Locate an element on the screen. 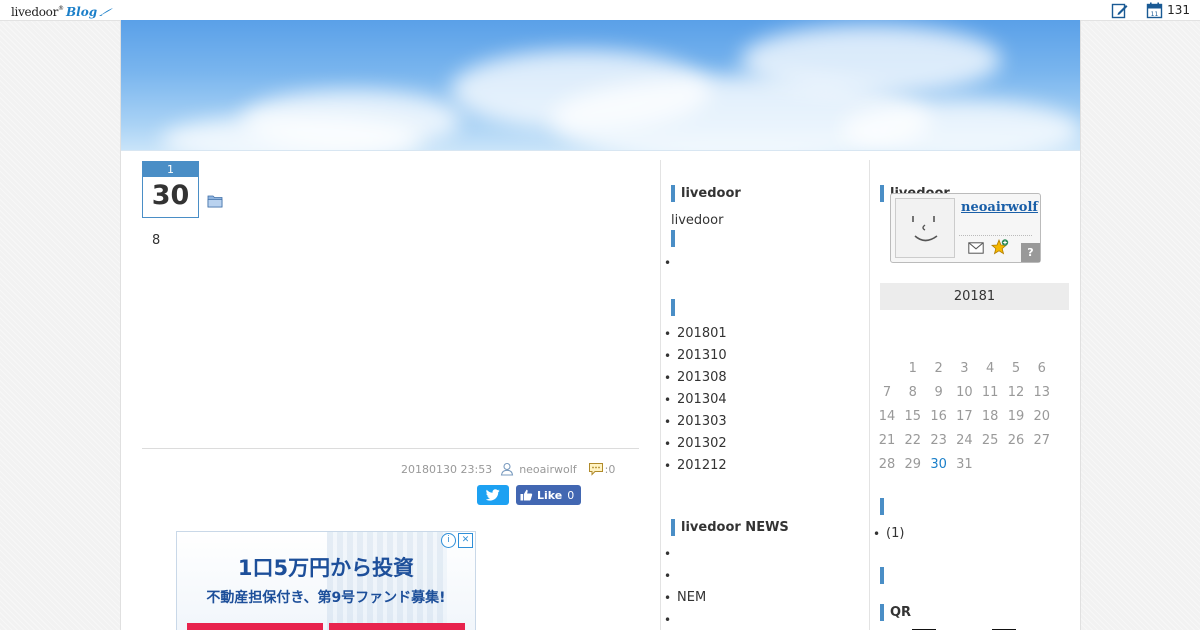 This screenshot has width=1200, height=630. calendar-day: 20 is located at coordinates (1042, 416).